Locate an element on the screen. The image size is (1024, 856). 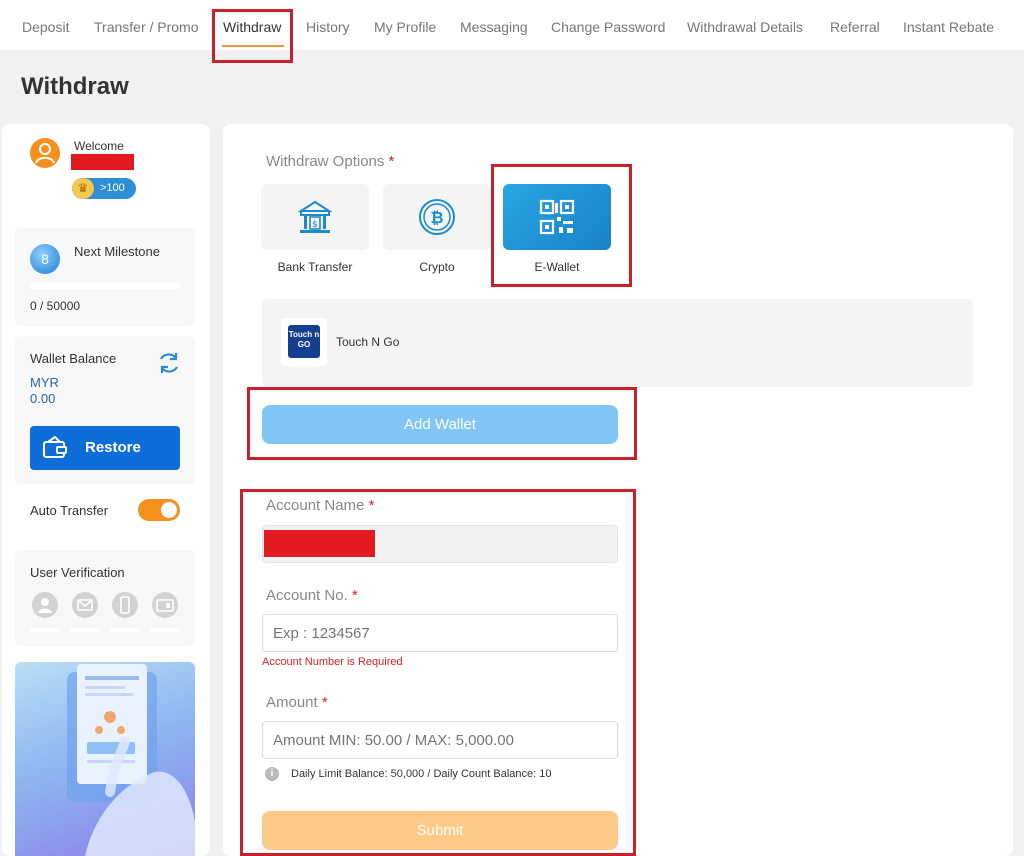
amount-input is located at coordinates (440, 740).